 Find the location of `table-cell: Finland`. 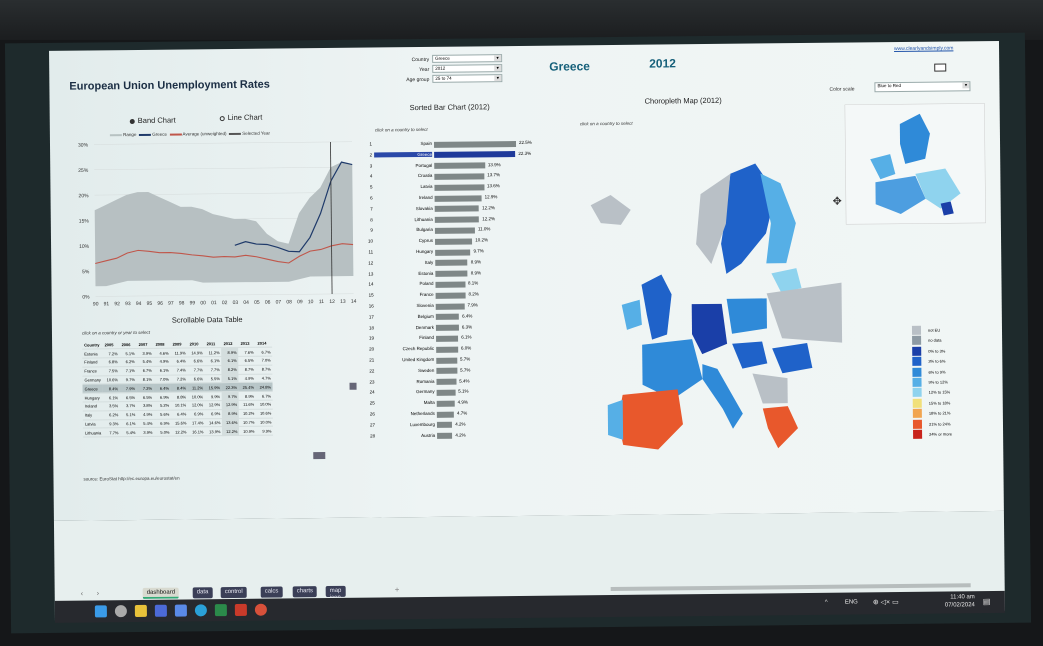

table-cell: Finland is located at coordinates (92, 362).